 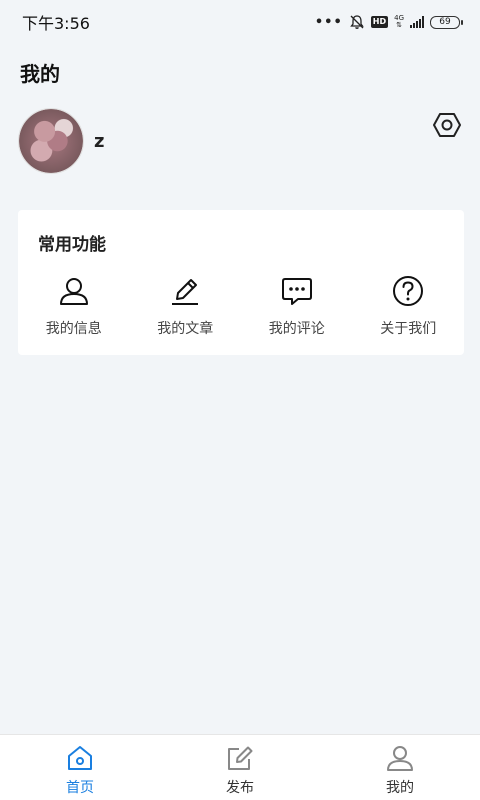 I want to click on nav-label: 我的, so click(x=400, y=788).